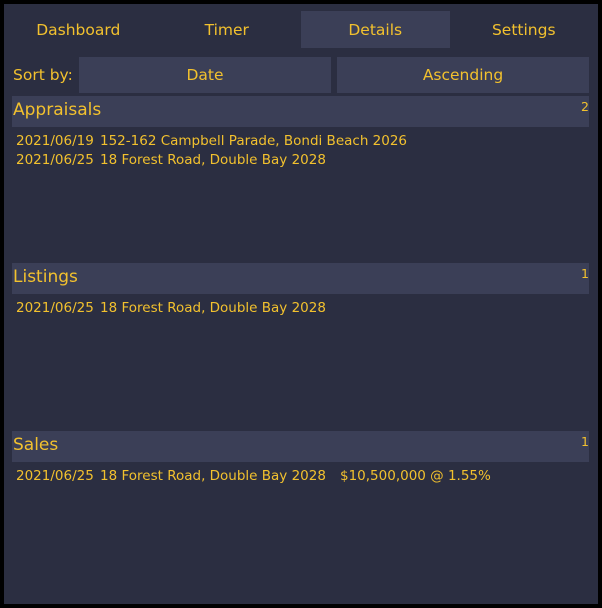 The image size is (602, 608). What do you see at coordinates (375, 29) in the screenshot?
I see `tab-details: Details` at bounding box center [375, 29].